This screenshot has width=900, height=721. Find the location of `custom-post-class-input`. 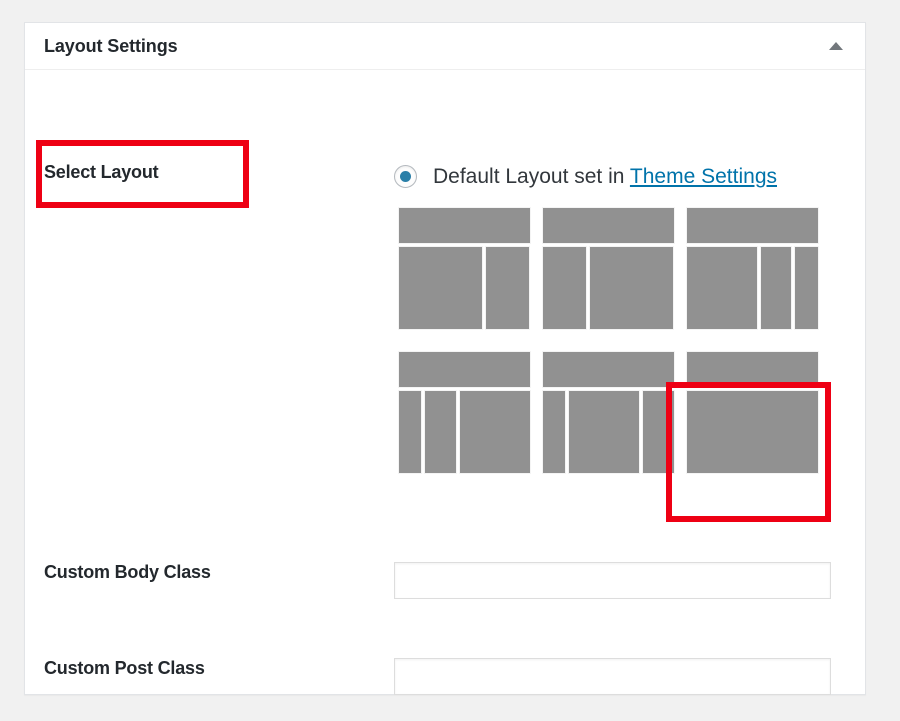

custom-post-class-input is located at coordinates (612, 676).